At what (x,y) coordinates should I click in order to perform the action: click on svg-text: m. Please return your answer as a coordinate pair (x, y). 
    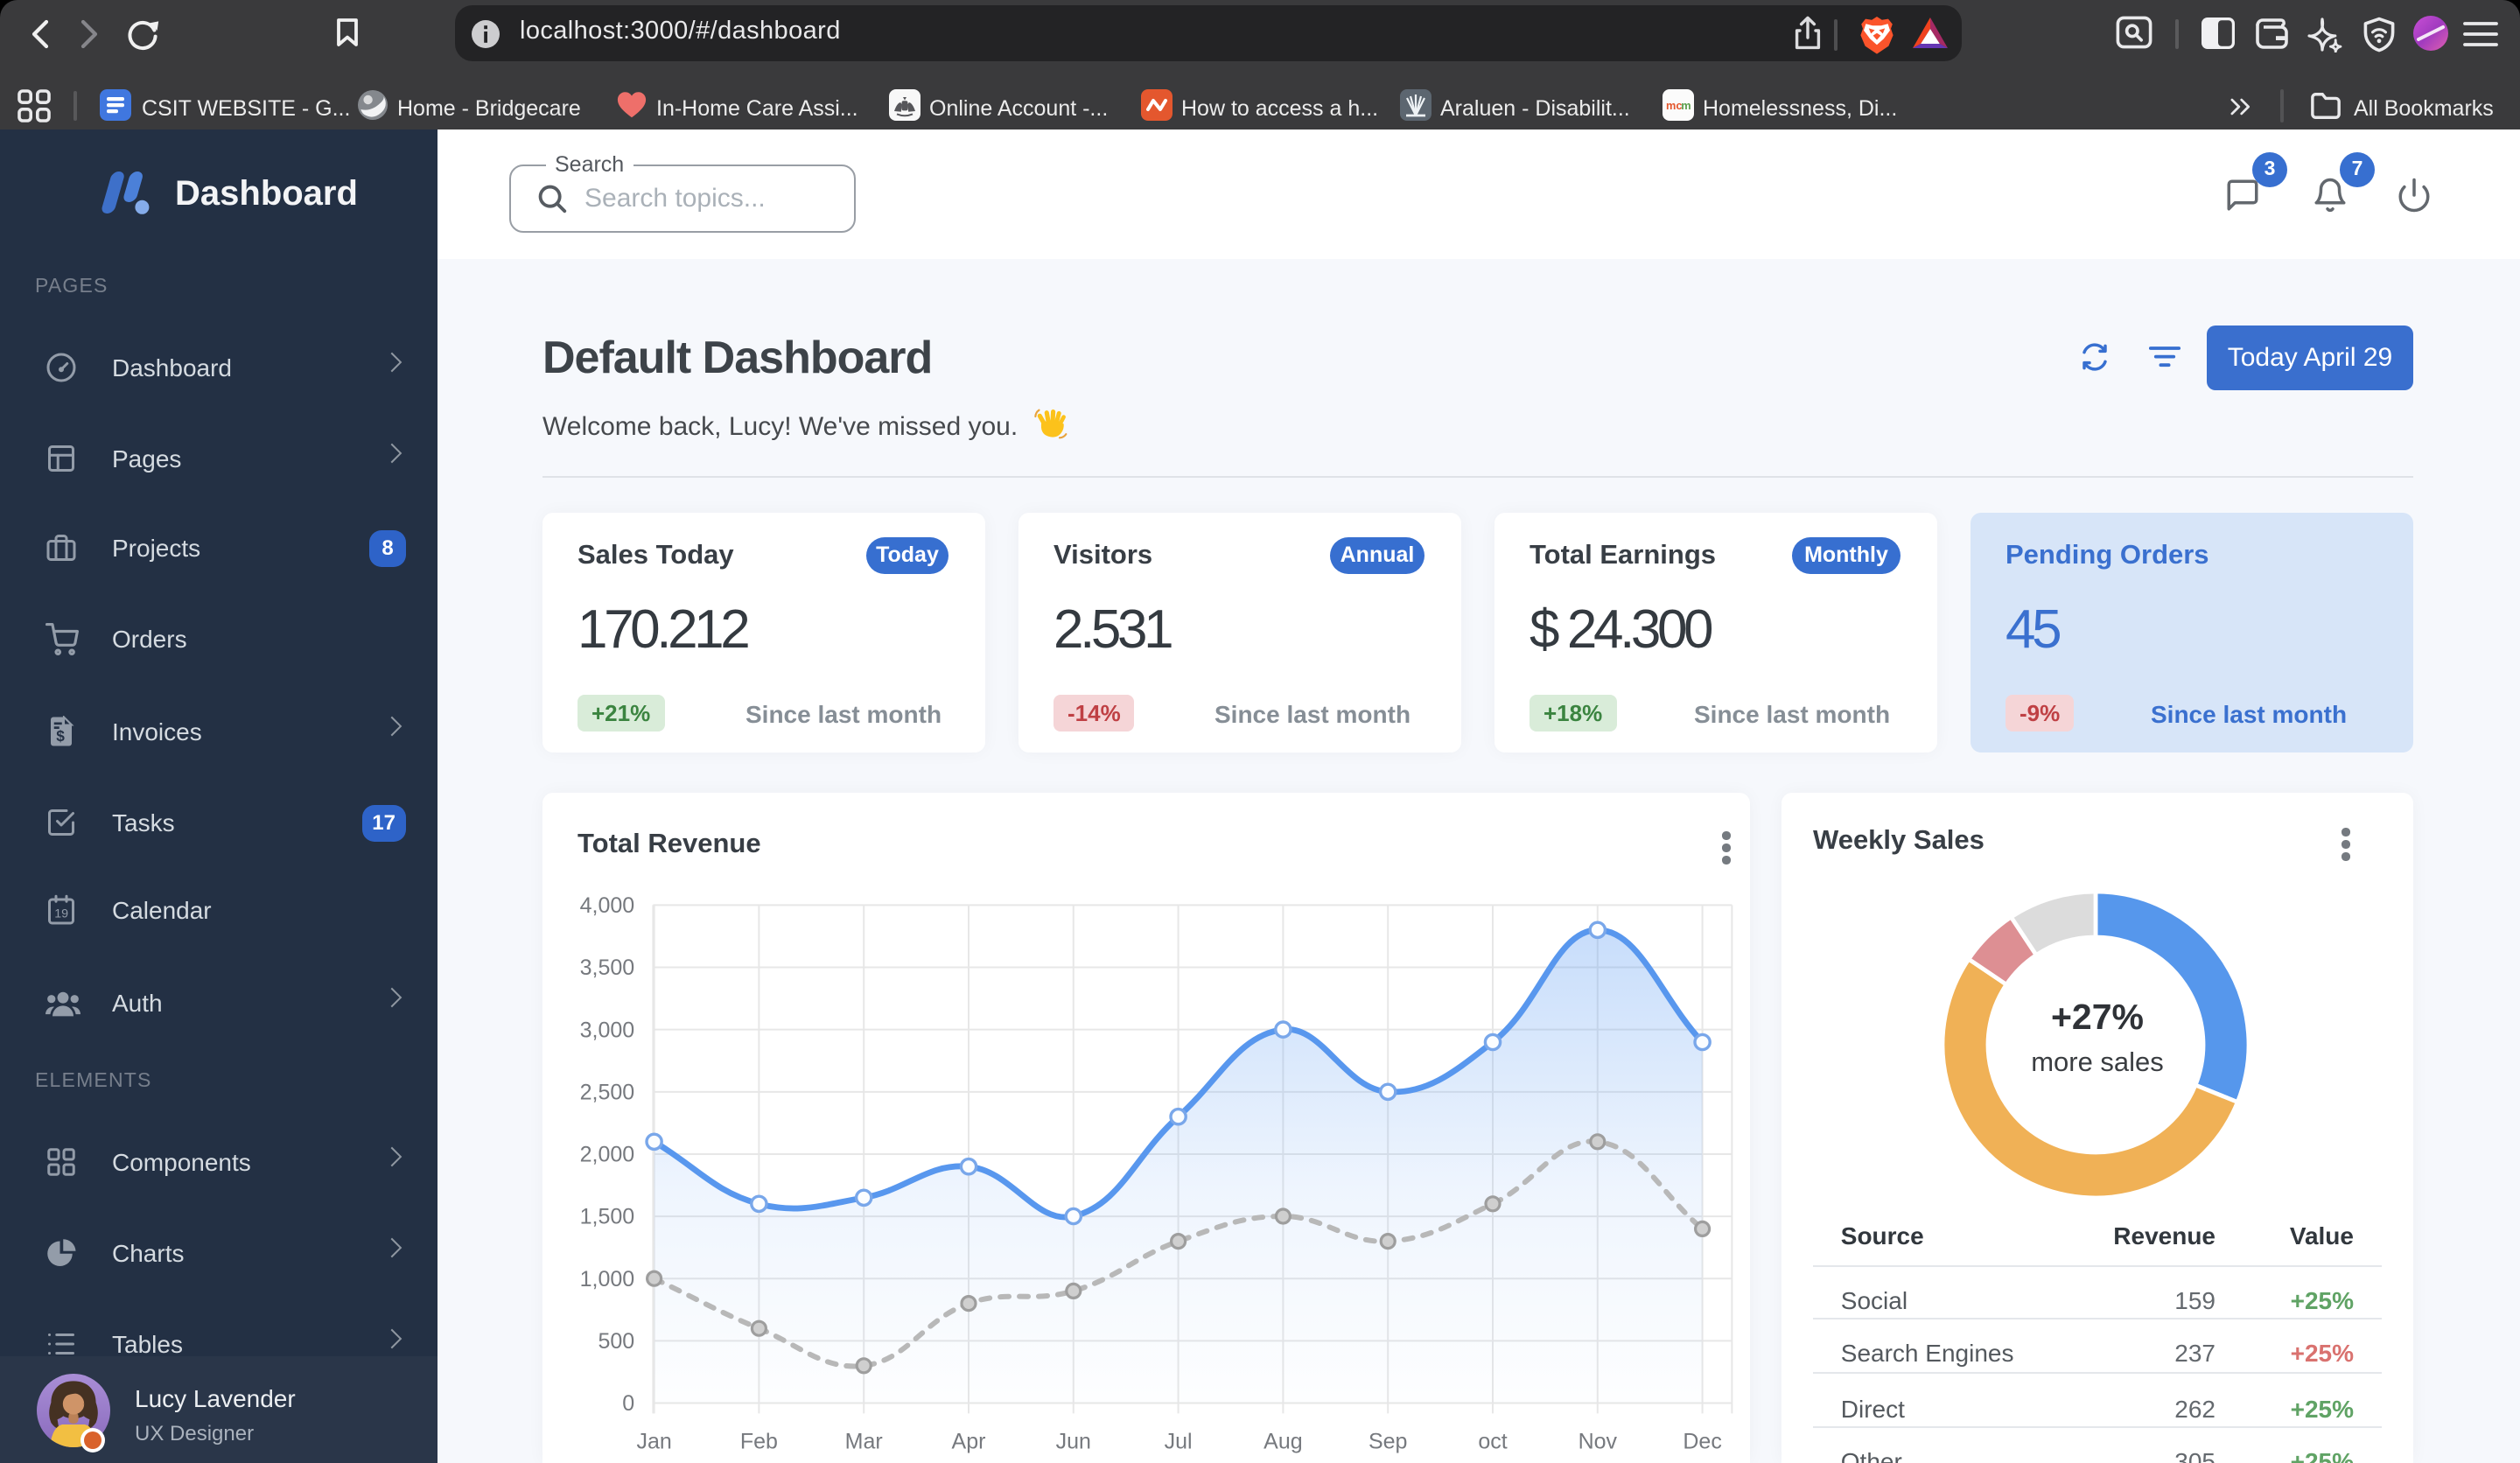
    Looking at the image, I should click on (1685, 105).